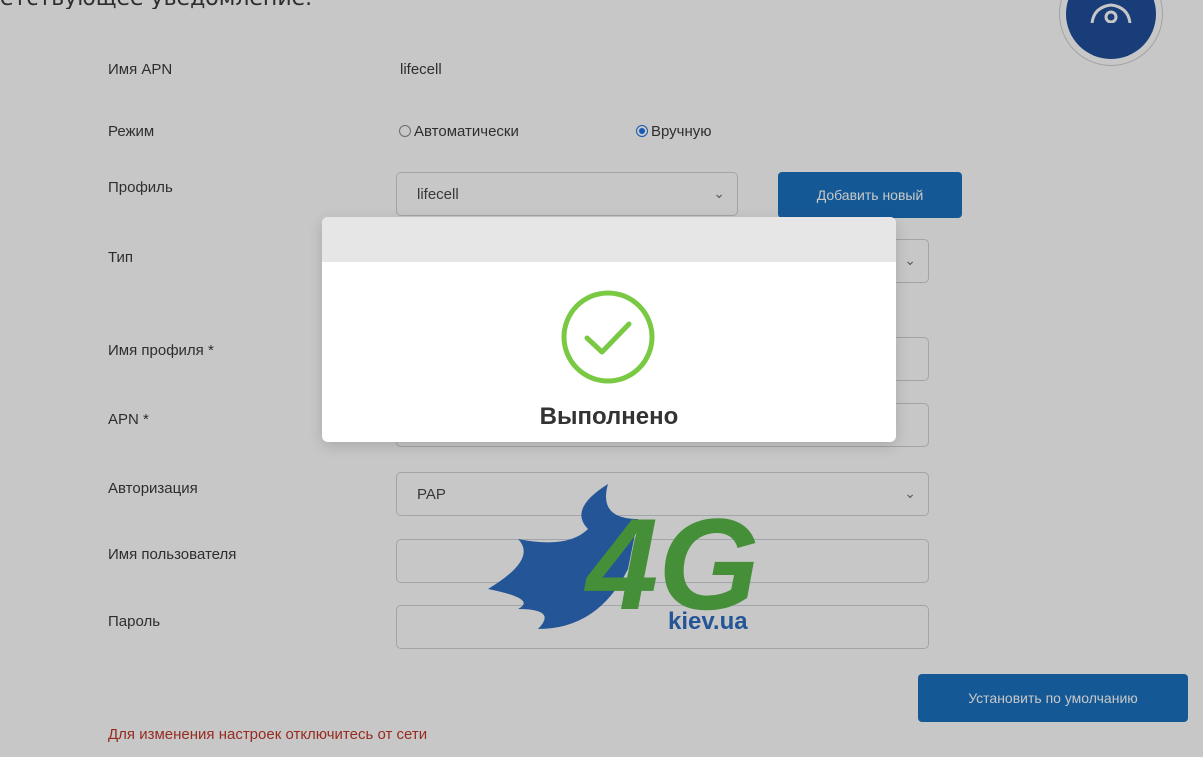 The width and height of the screenshot is (1203, 757). Describe the element at coordinates (608, 337) in the screenshot. I see `success-check-icon` at that location.